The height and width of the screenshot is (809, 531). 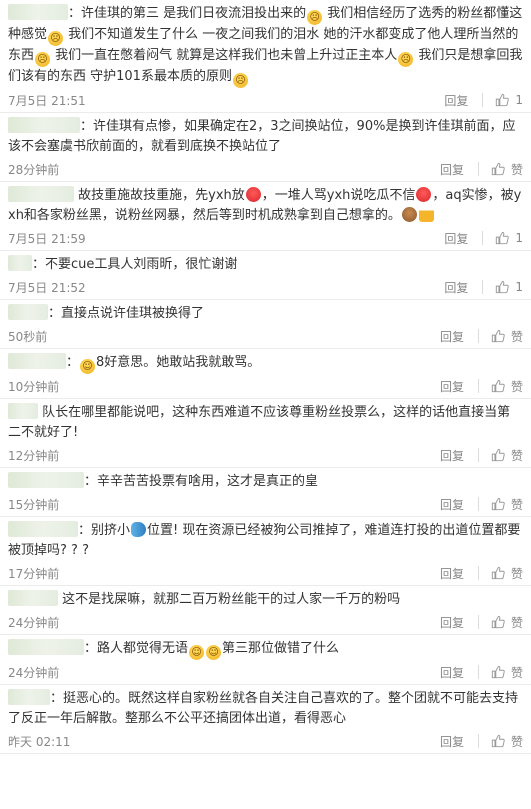 I want to click on comment-meta: 28分钟前 回复 赞, so click(x=265, y=169).